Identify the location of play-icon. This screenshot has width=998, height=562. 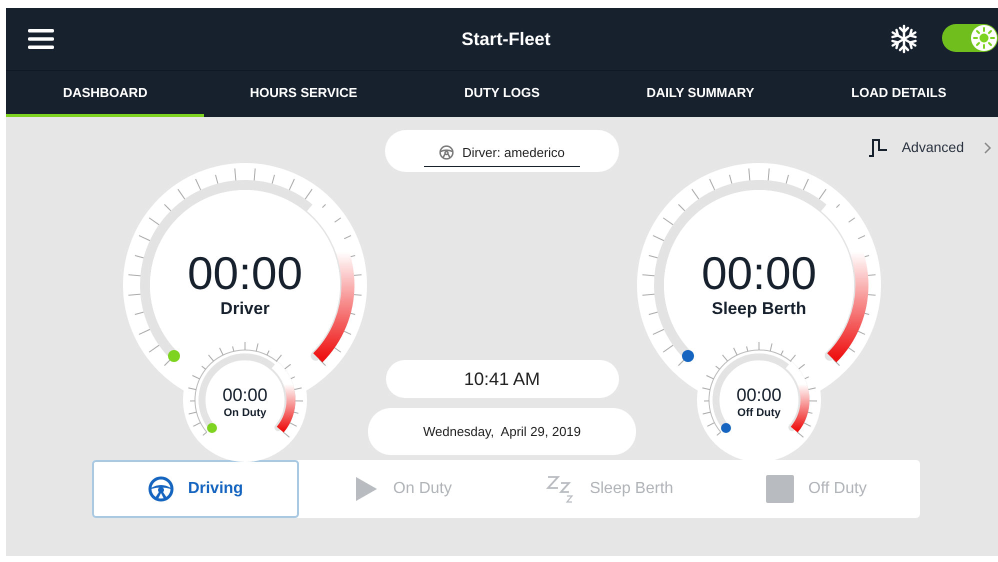
(366, 489).